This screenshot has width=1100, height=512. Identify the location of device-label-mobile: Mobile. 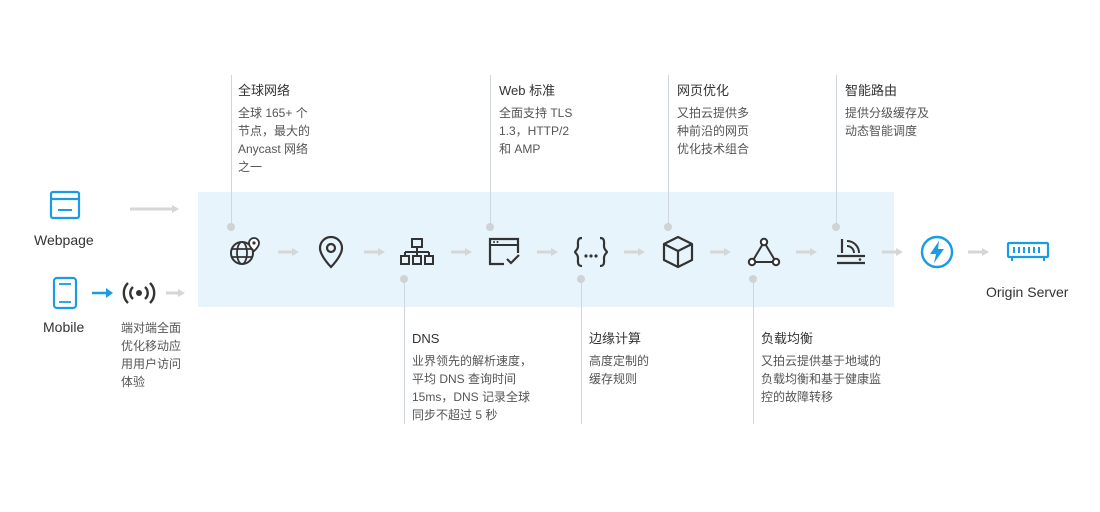
(64, 327).